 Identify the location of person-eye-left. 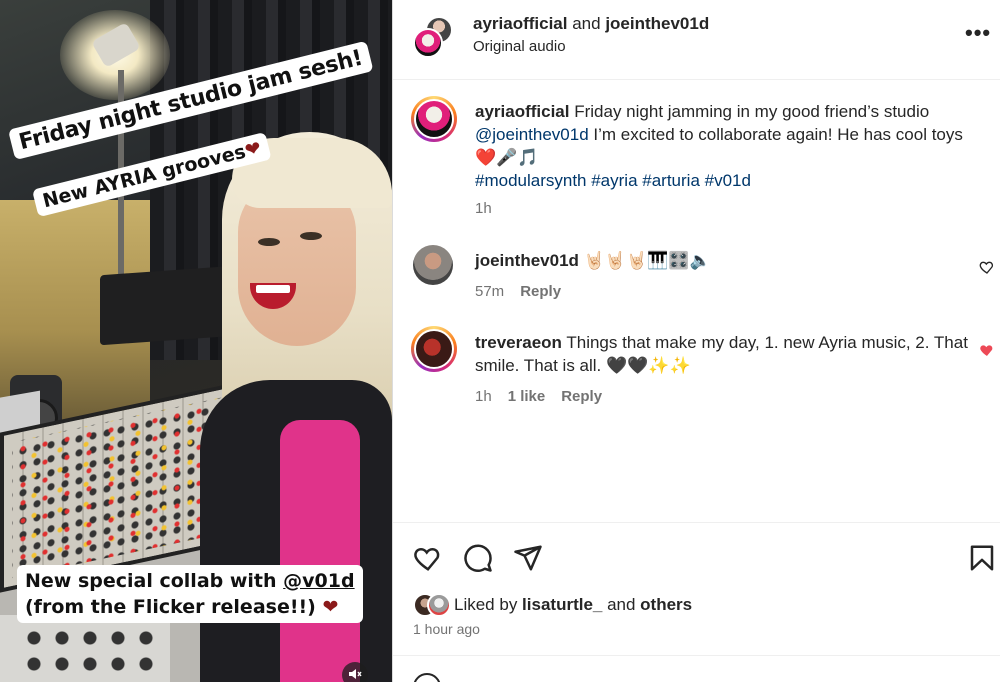
(269, 242).